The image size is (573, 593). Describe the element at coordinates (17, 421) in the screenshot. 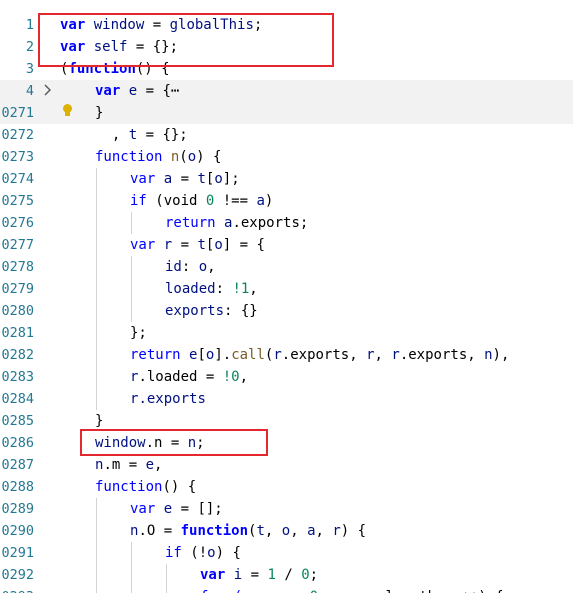

I see `line-number: 0285` at that location.